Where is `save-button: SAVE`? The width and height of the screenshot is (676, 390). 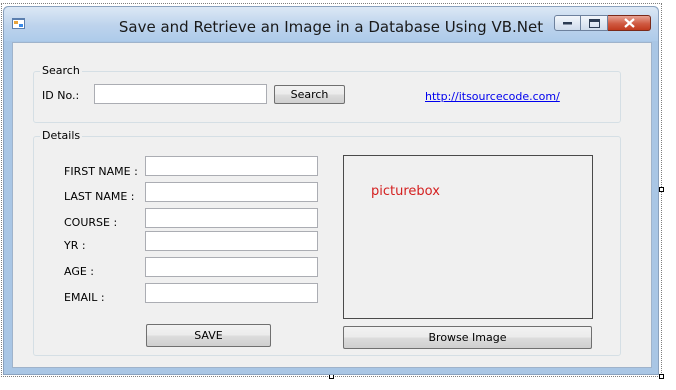
save-button: SAVE is located at coordinates (208, 335).